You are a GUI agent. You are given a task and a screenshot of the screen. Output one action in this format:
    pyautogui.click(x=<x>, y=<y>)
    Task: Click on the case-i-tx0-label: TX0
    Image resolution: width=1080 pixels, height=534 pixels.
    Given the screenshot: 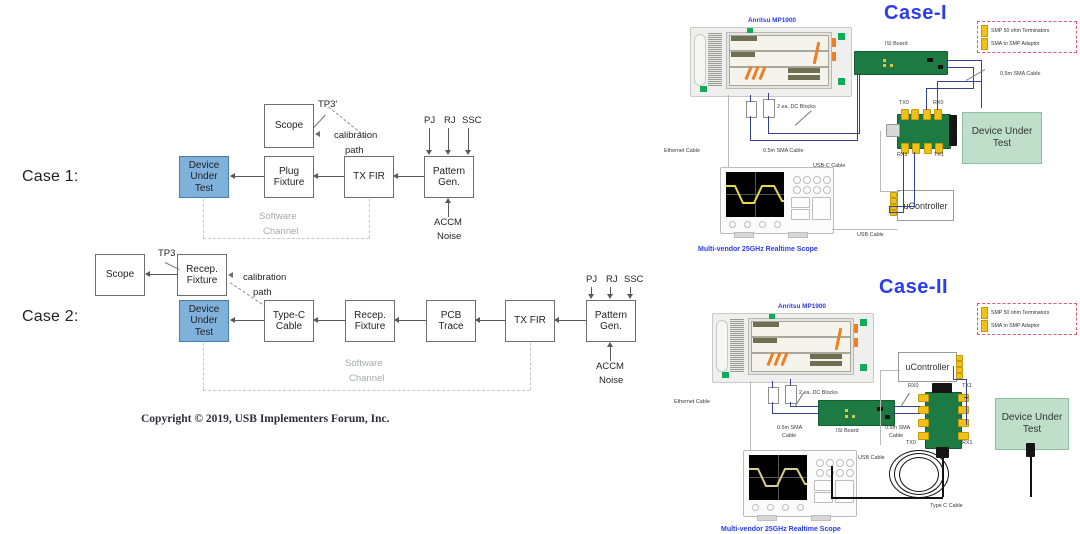 What is the action you would take?
    pyautogui.click(x=904, y=103)
    